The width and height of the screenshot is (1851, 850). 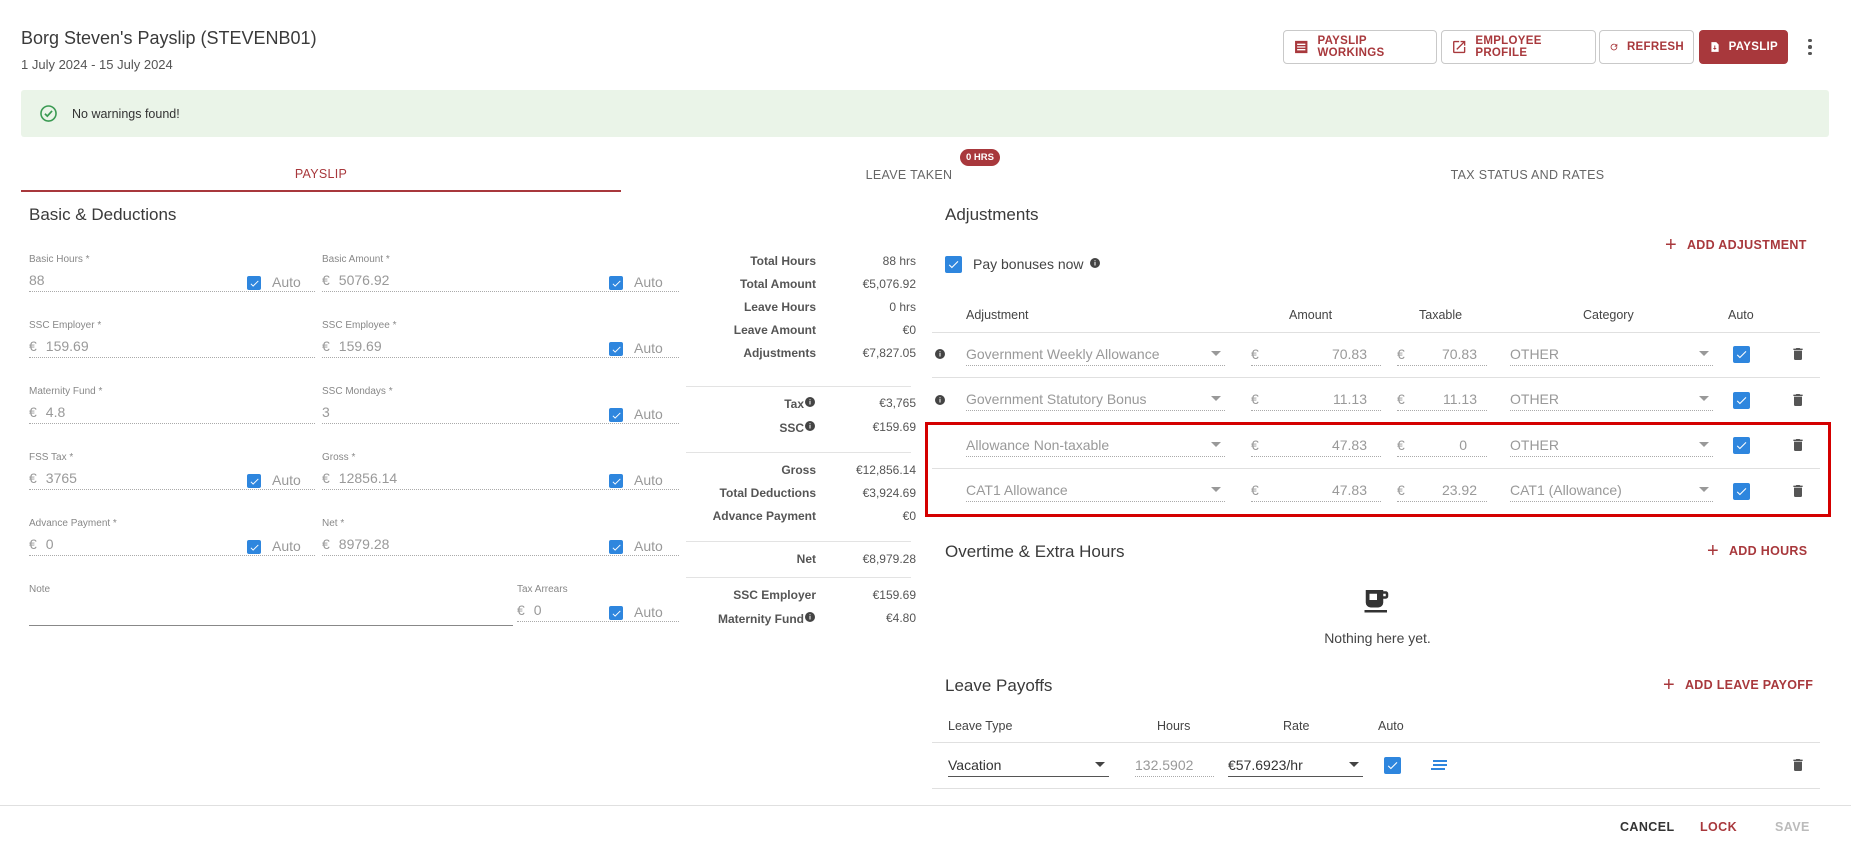 I want to click on taxable-input: €70.83, so click(x=1442, y=354).